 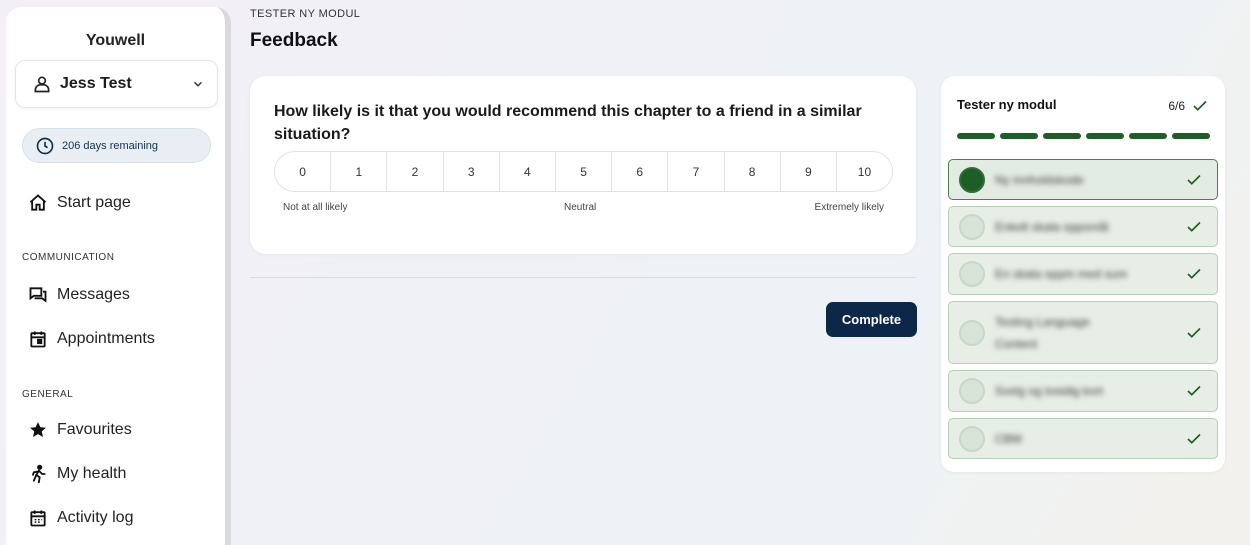 What do you see at coordinates (315, 207) in the screenshot?
I see `scale-label-low: Not at all likely` at bounding box center [315, 207].